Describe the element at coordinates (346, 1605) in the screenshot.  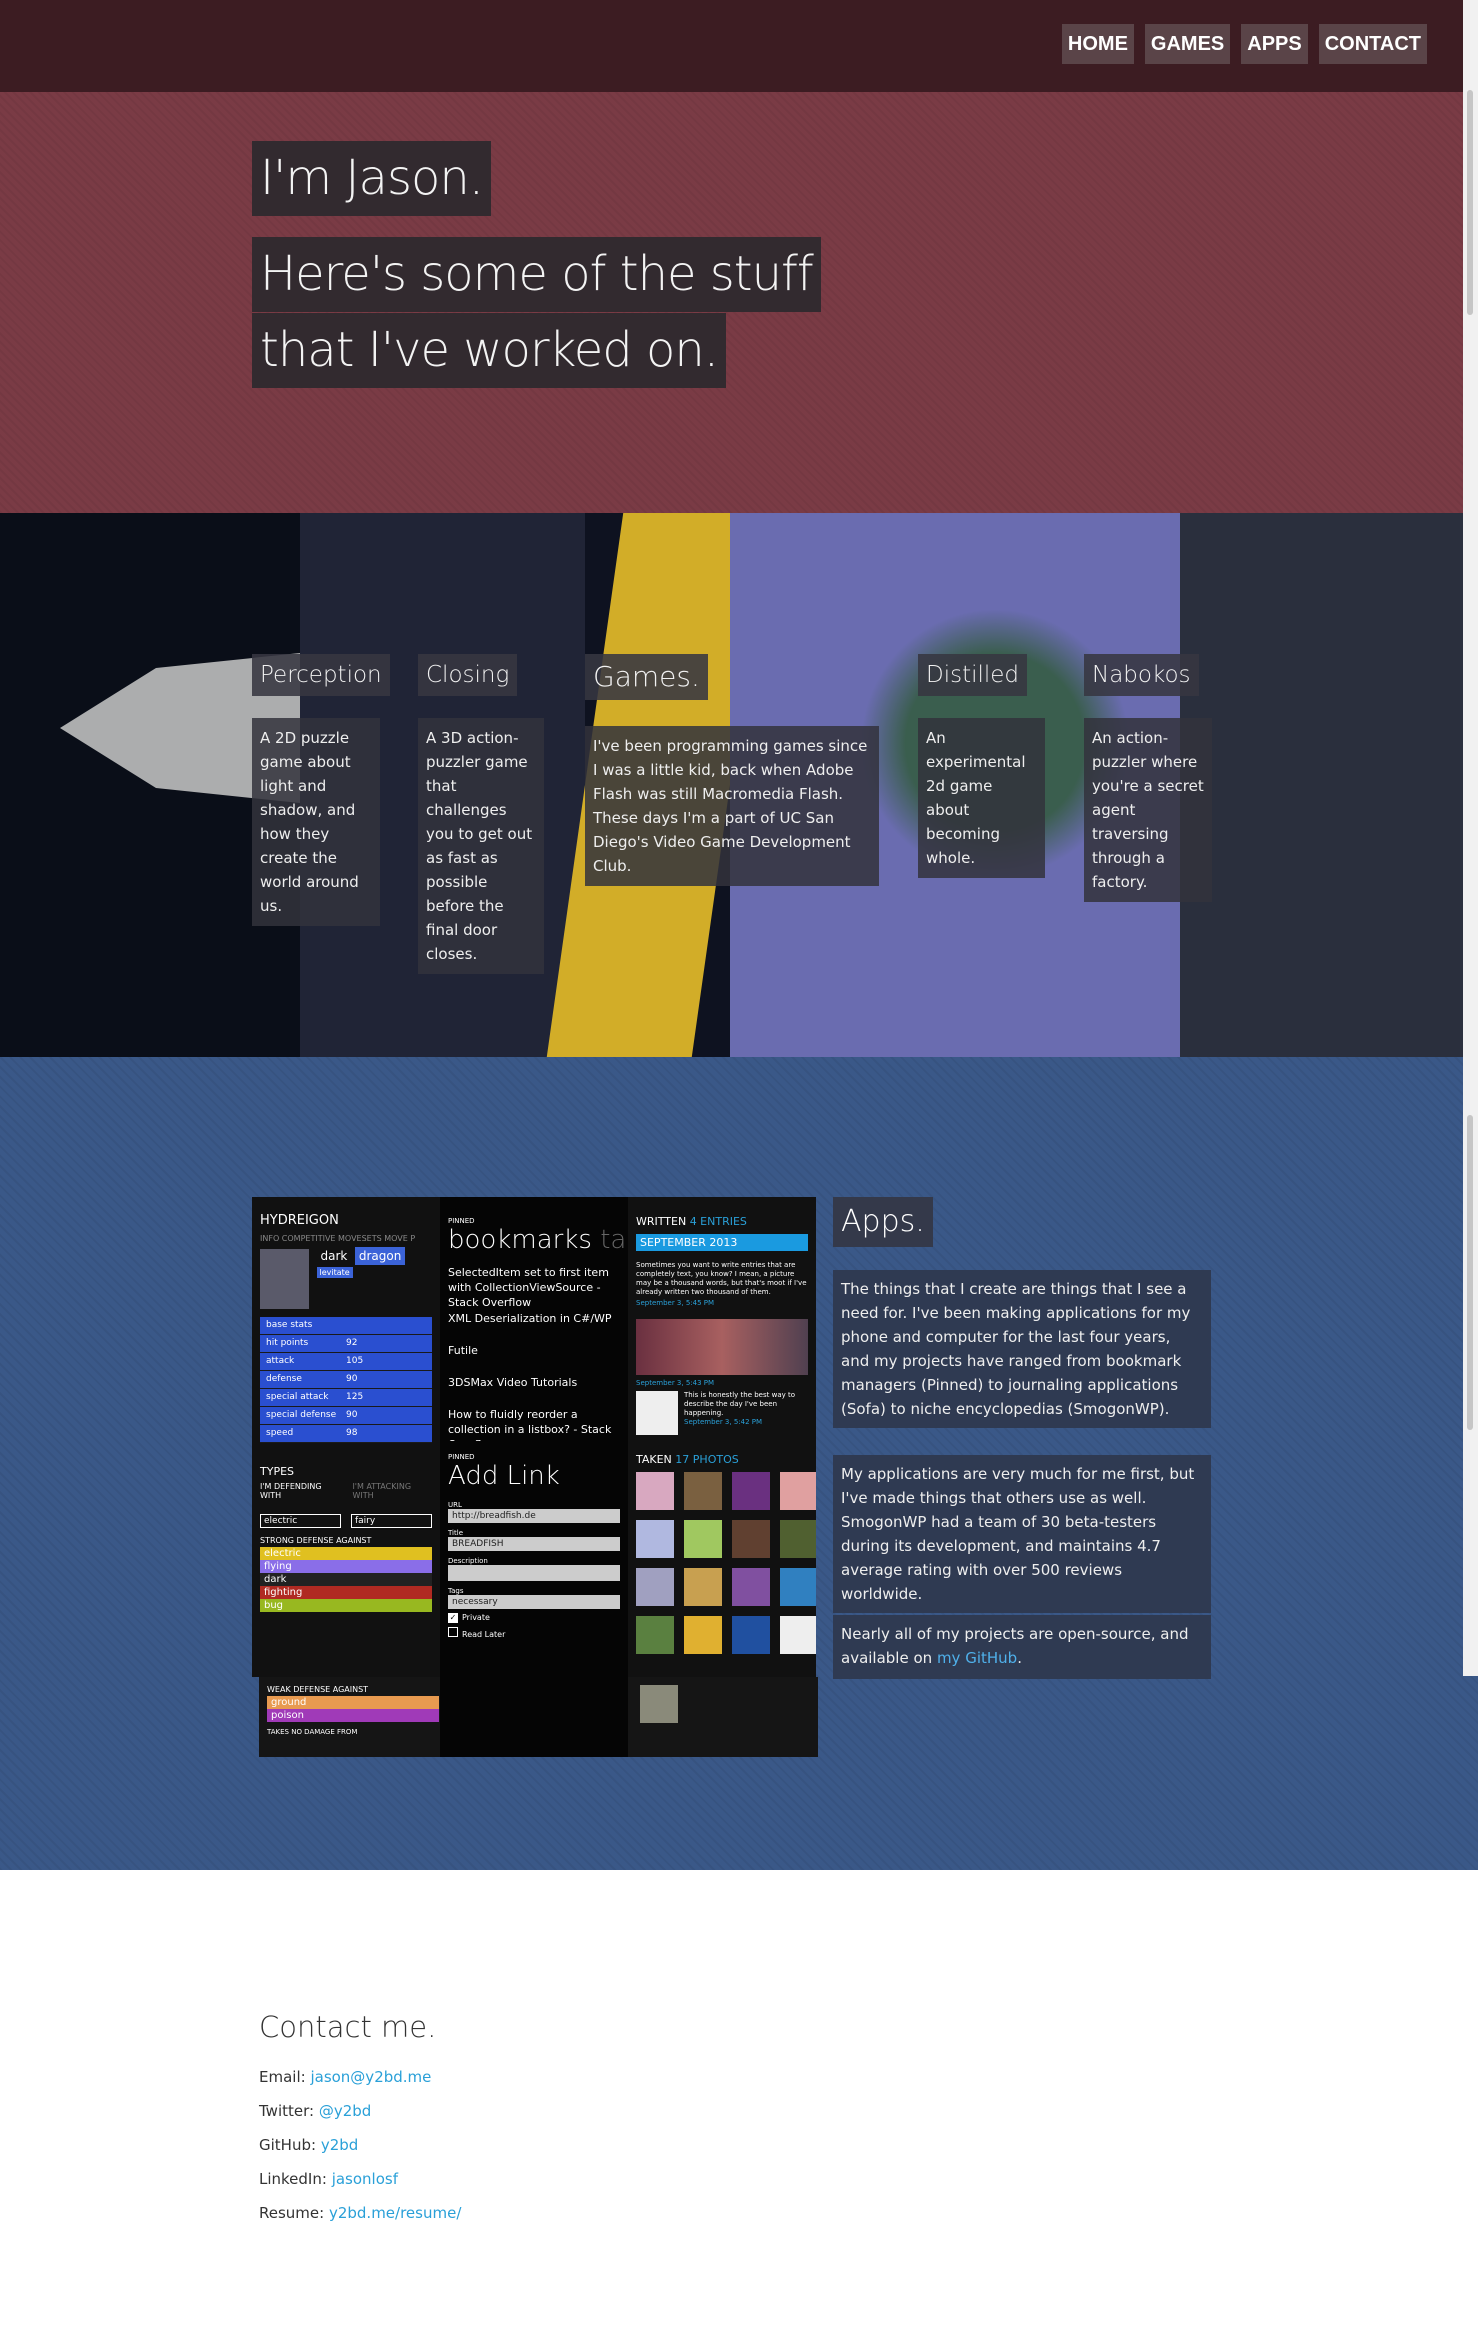
I see `type-chip: bug` at that location.